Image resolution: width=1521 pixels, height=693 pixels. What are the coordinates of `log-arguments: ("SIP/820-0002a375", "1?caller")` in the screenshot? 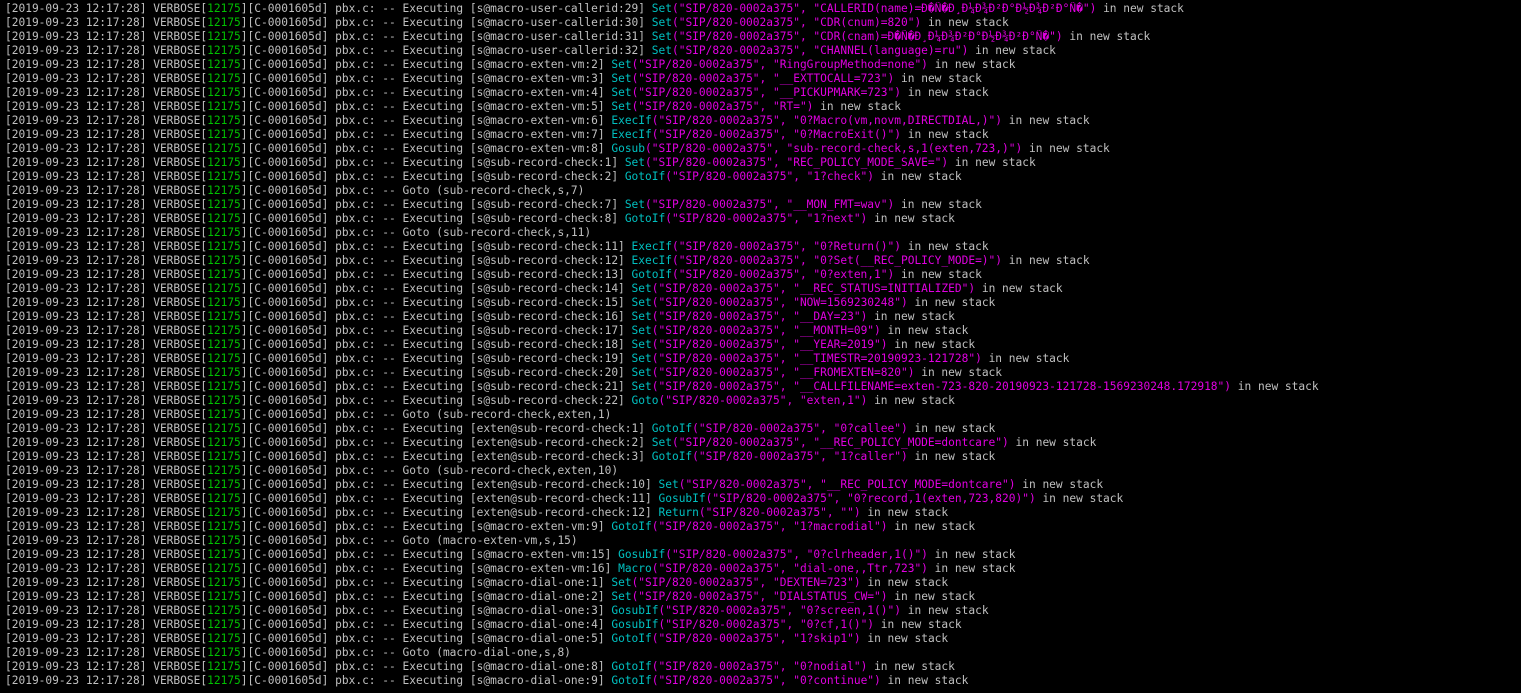 It's located at (800, 456).